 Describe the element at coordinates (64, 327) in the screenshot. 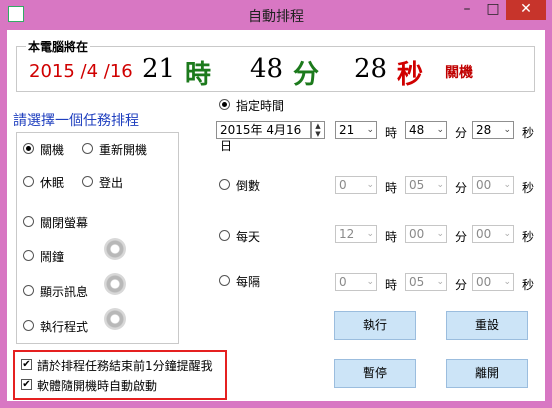

I see `label-run-program: 執行程式` at that location.